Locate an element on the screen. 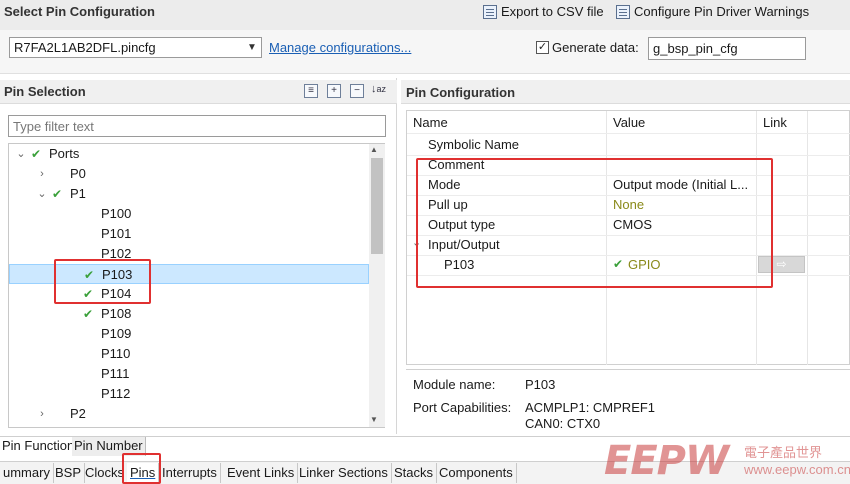 The width and height of the screenshot is (850, 484). column-header-link: Link is located at coordinates (775, 122).